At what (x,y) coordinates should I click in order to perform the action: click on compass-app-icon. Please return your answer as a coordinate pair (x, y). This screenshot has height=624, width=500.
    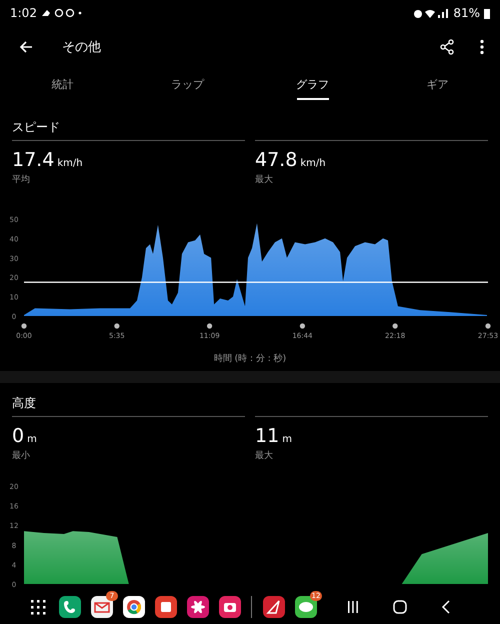
    Looking at the image, I should click on (274, 607).